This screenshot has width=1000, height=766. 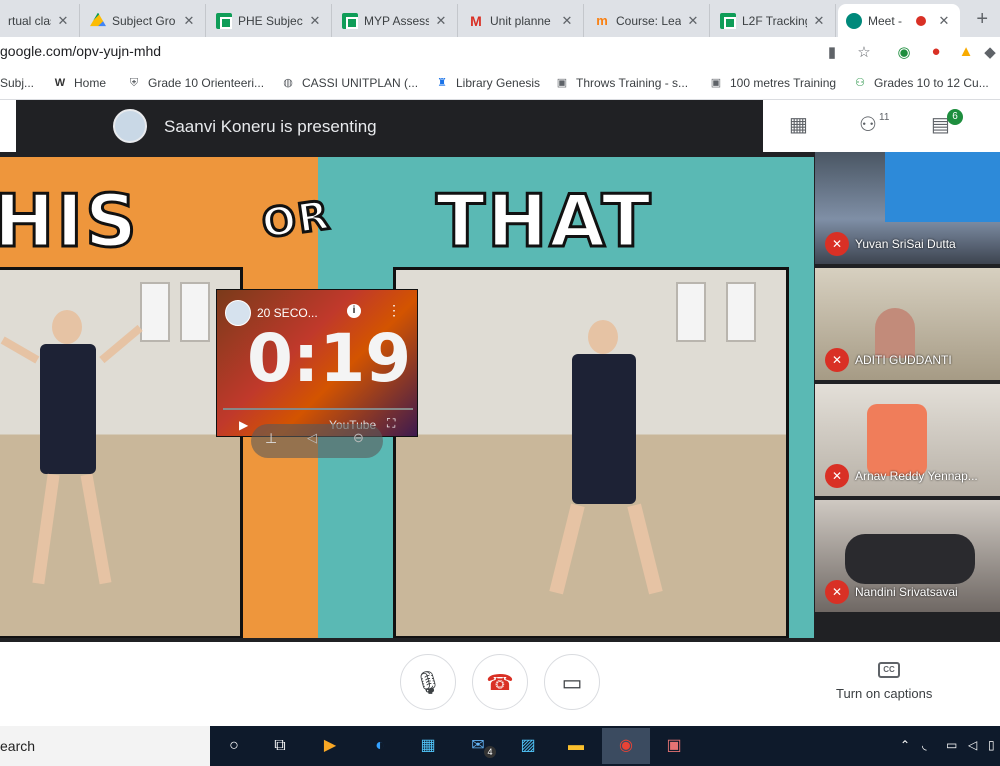 I want to click on phone-hangup-icon: ☎, so click(x=500, y=682).